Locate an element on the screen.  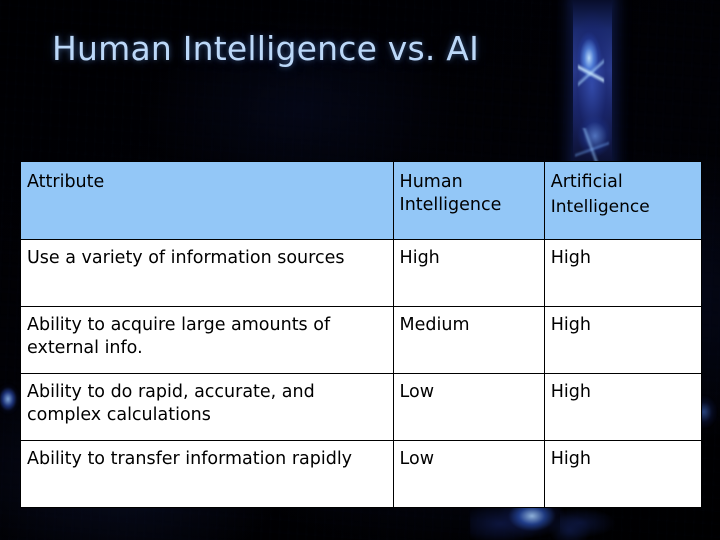
blue-plasma-strip-decoration is located at coordinates (592, 91).